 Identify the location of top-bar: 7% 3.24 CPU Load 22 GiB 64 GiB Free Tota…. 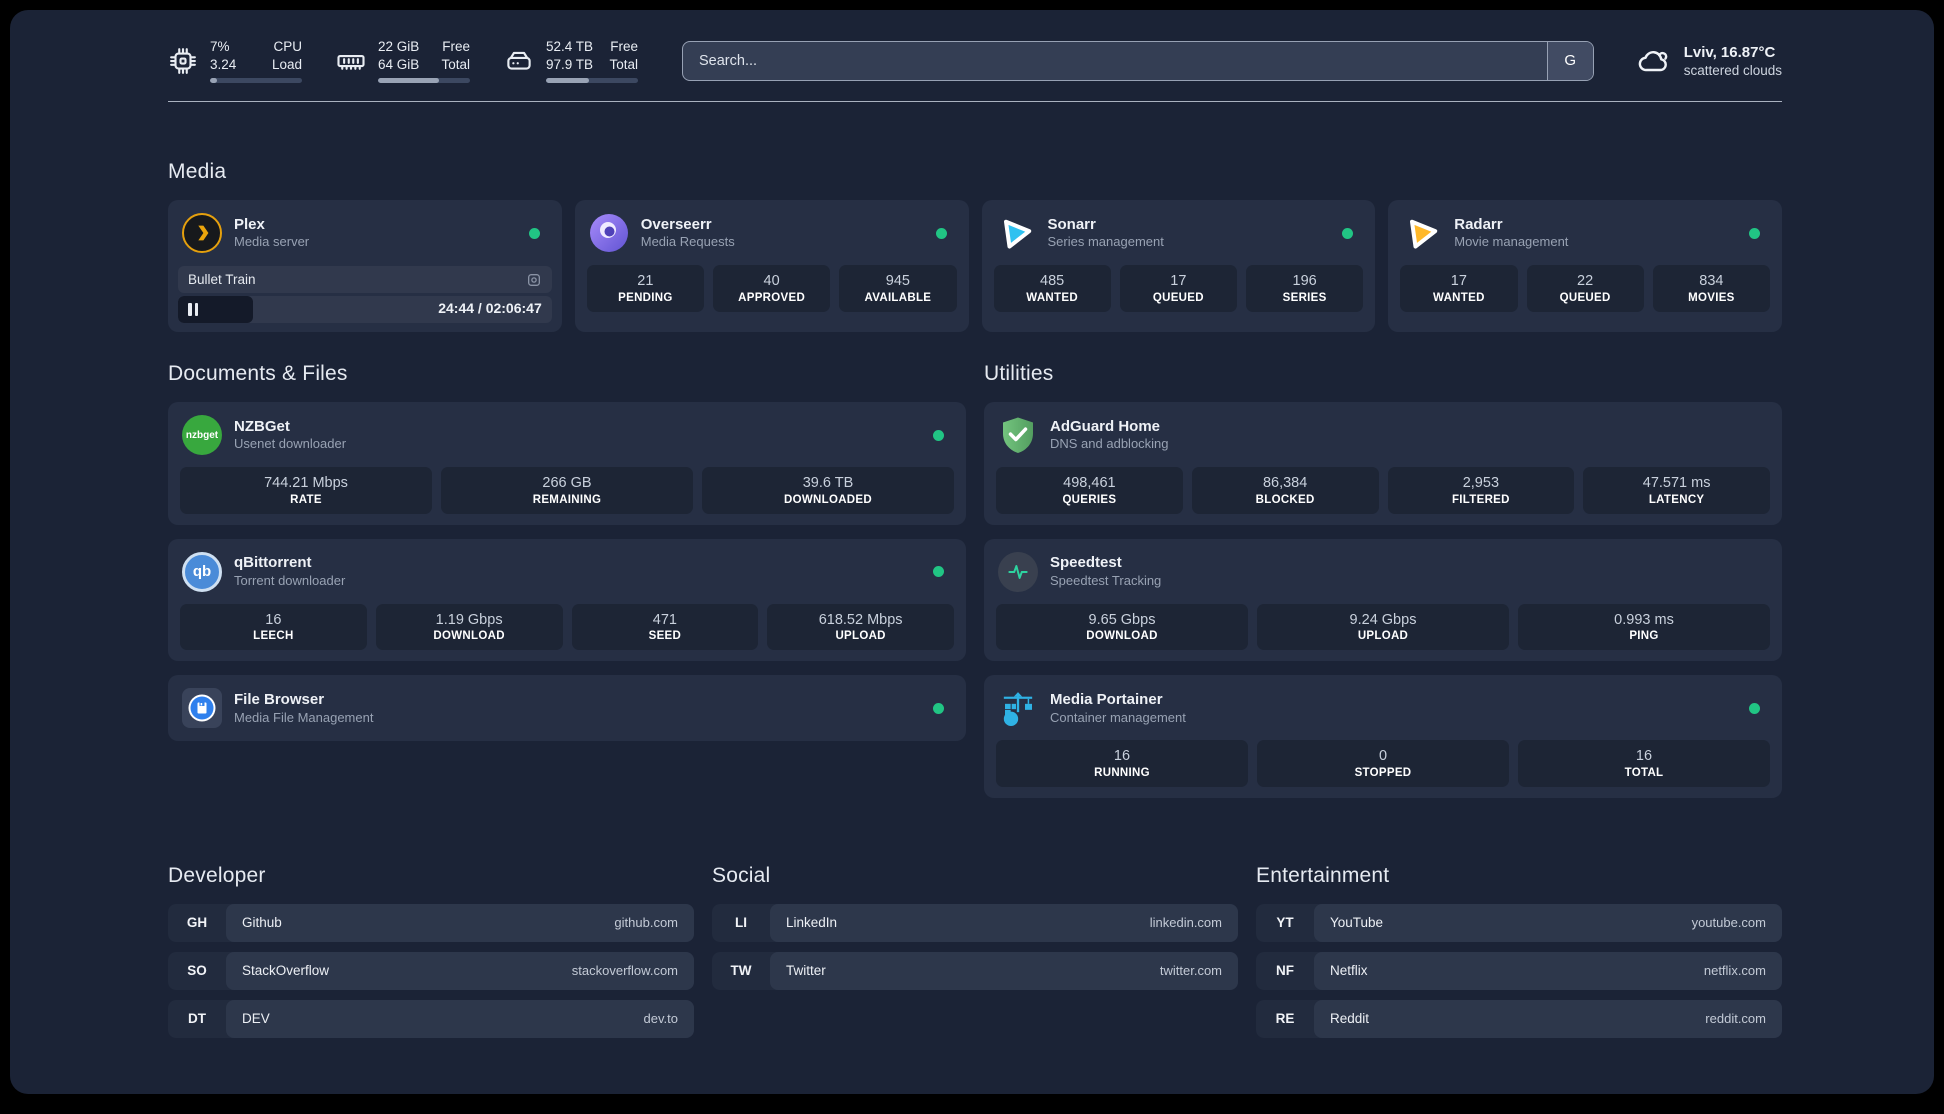
(975, 61).